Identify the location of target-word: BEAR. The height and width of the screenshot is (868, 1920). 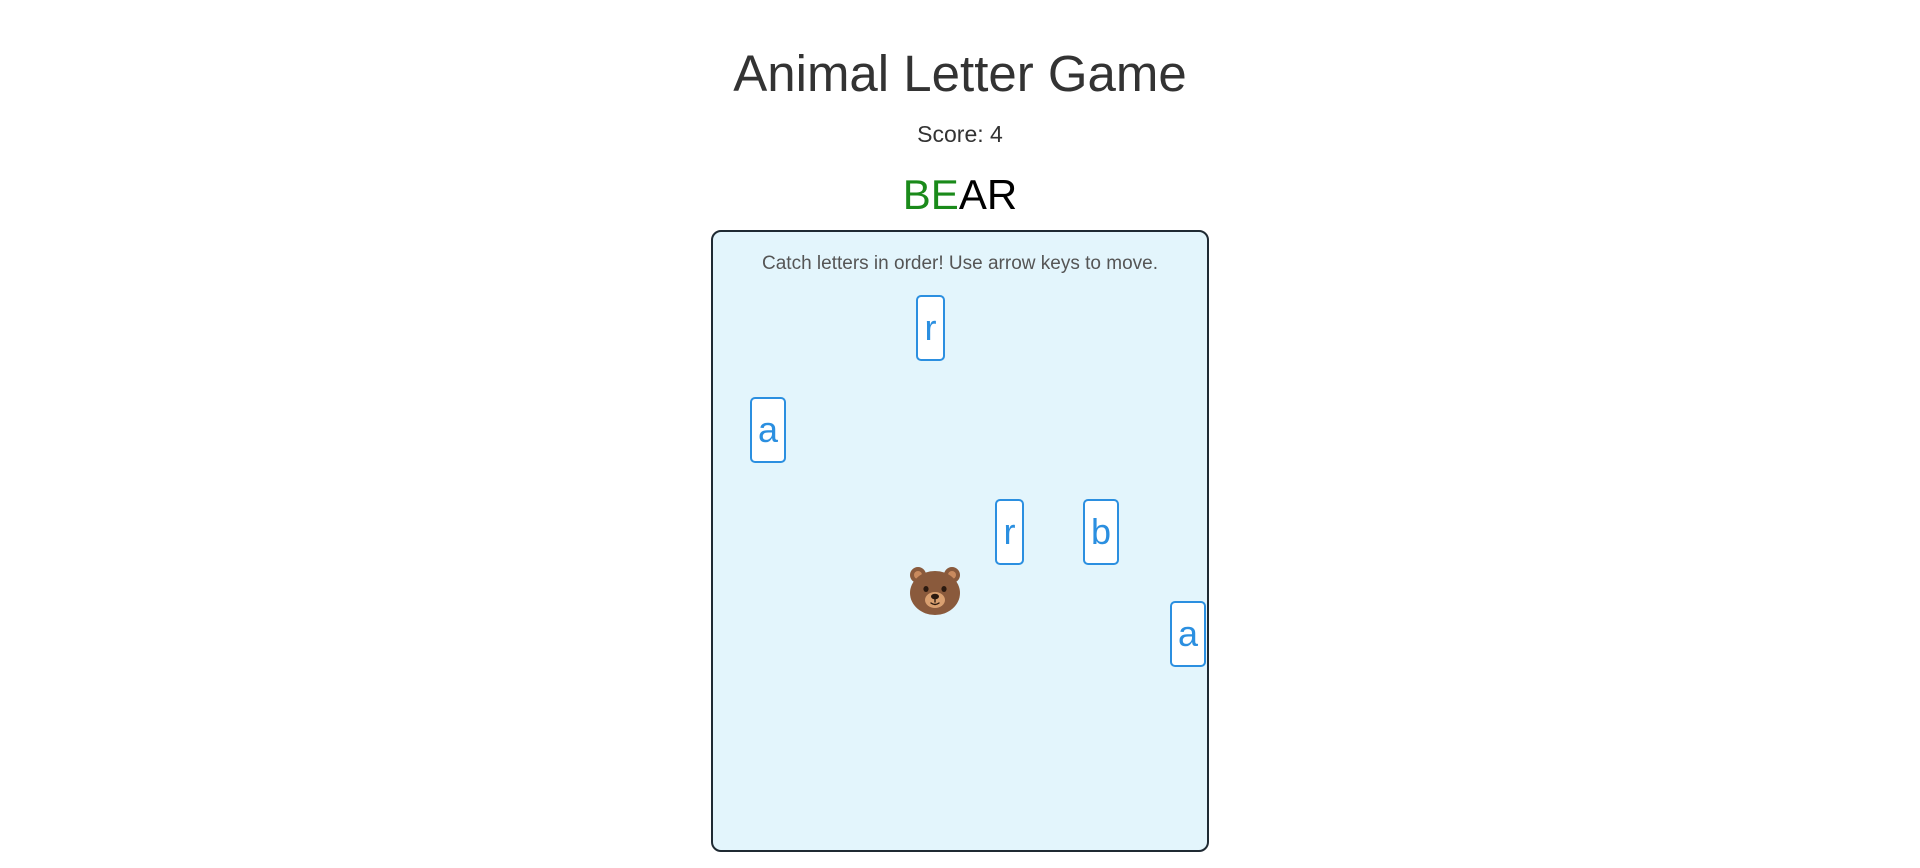
(960, 195).